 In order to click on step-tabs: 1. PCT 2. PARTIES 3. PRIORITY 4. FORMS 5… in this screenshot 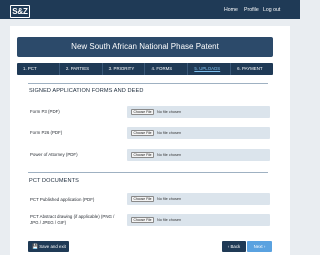, I will do `click(145, 69)`.